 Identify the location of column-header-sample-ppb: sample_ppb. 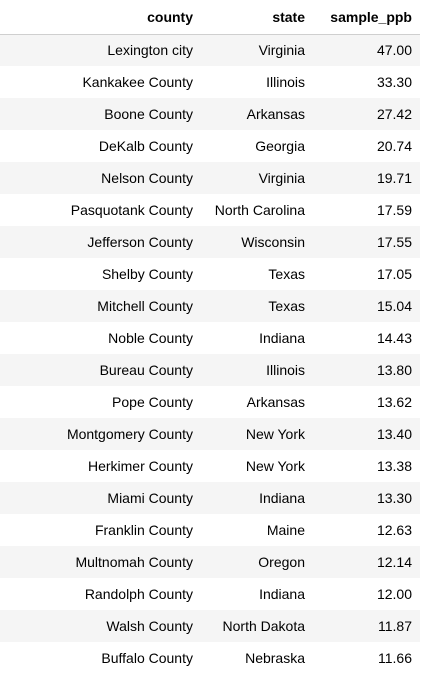
(366, 18).